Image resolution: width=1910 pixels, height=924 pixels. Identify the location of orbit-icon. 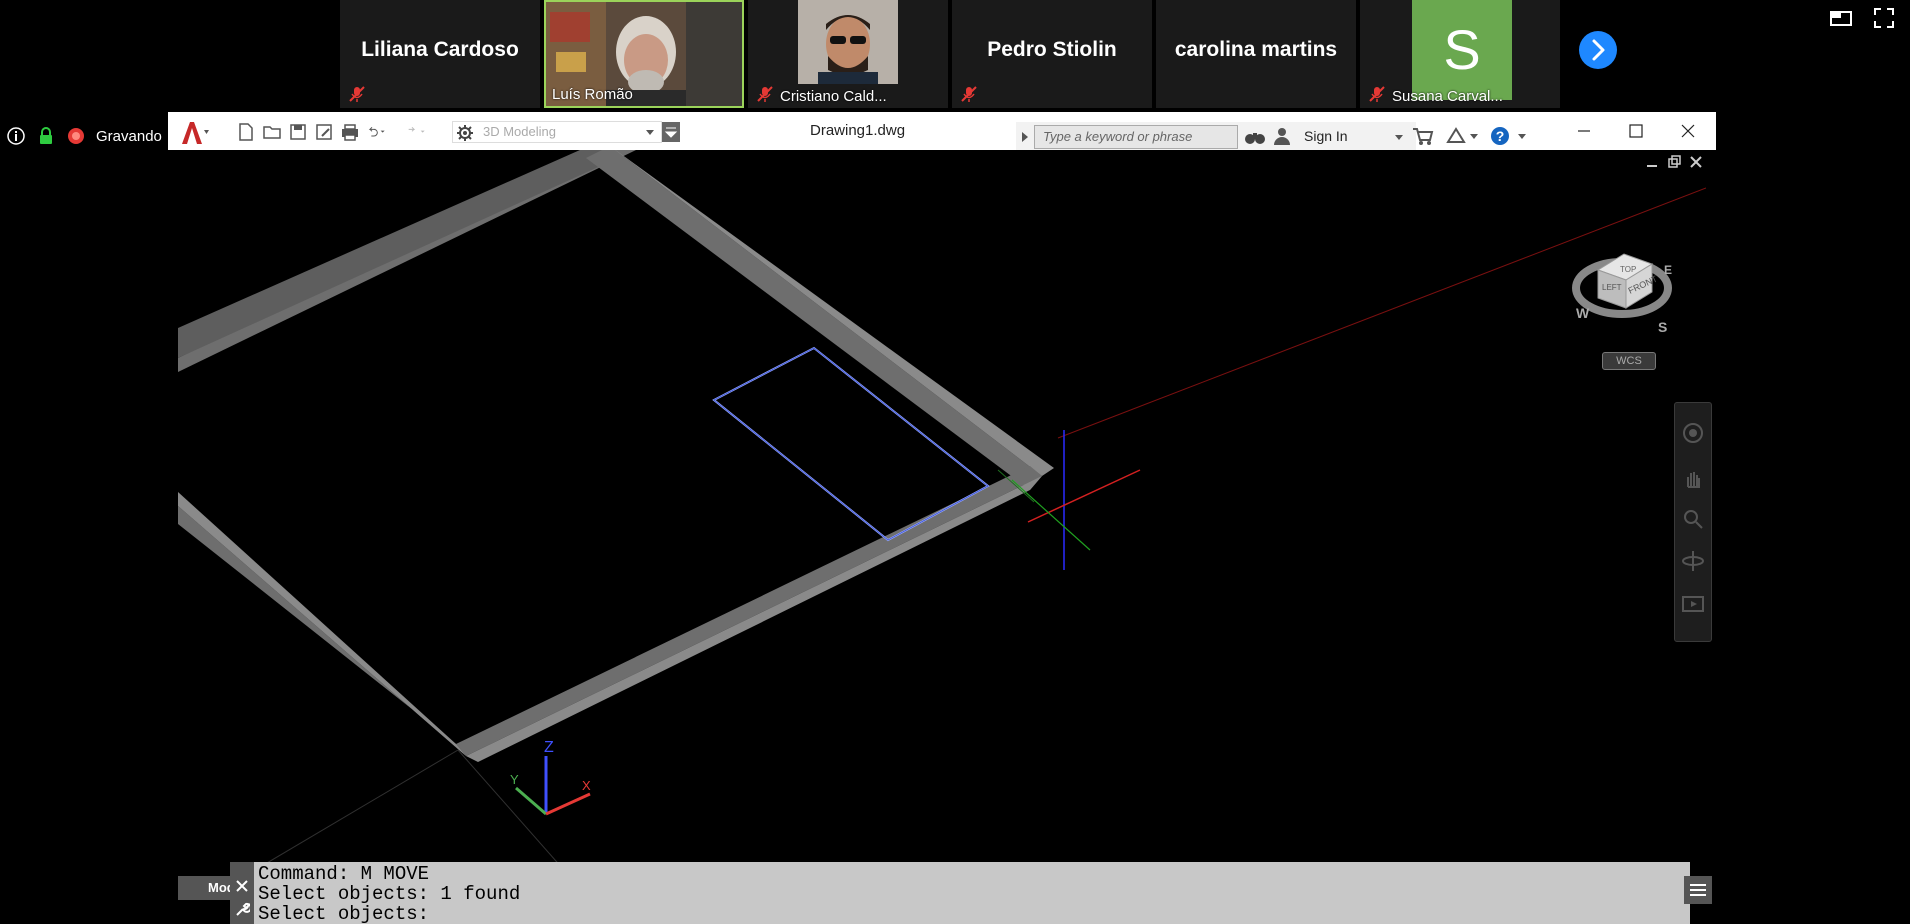
(1693, 561).